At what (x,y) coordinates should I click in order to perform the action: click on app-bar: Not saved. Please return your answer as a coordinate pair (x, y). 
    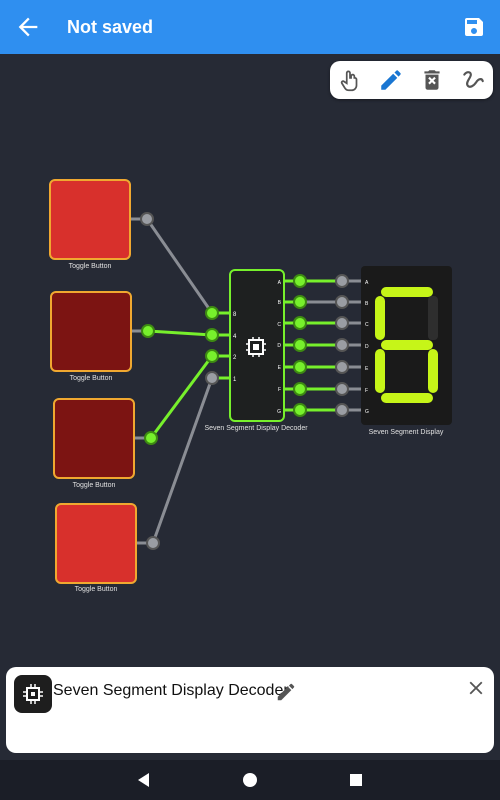
    Looking at the image, I should click on (250, 27).